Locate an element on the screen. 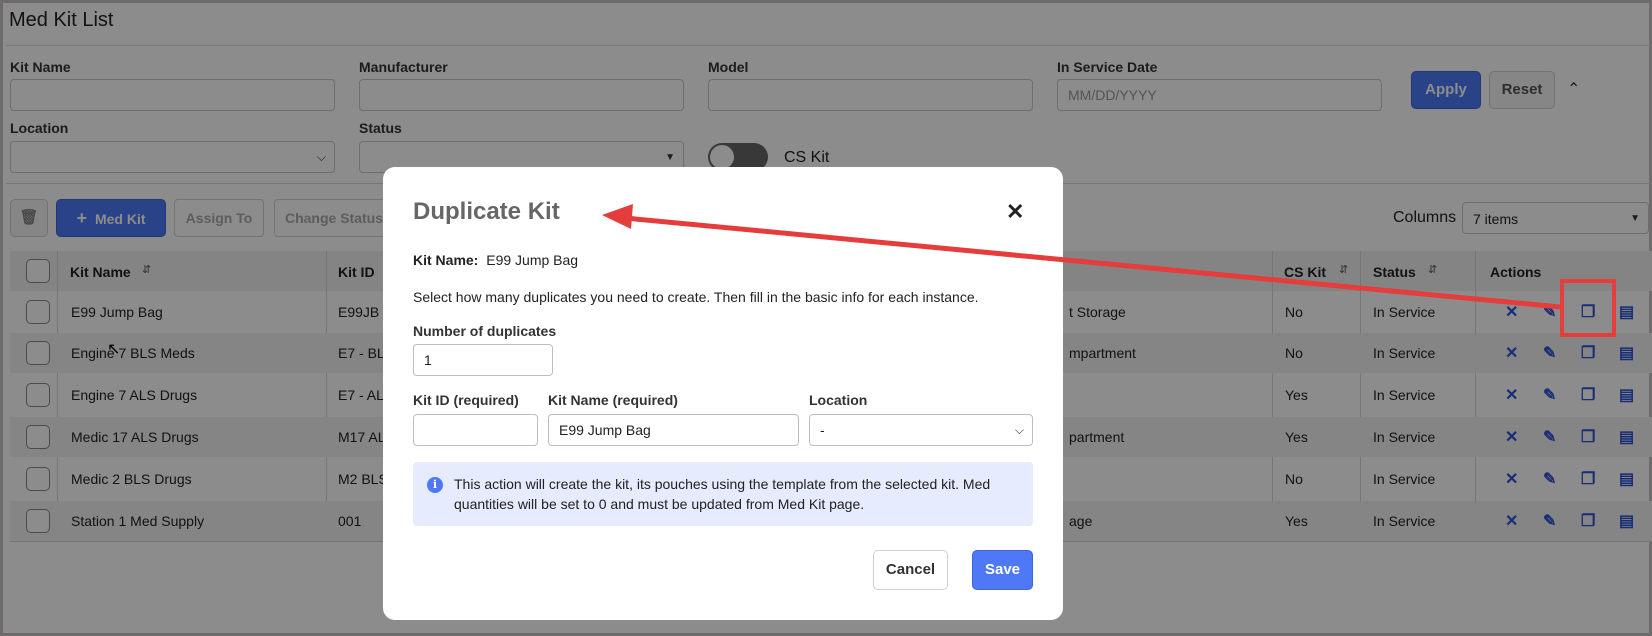 The height and width of the screenshot is (636, 1652). annotation-arrow-icon is located at coordinates (1082, 257).